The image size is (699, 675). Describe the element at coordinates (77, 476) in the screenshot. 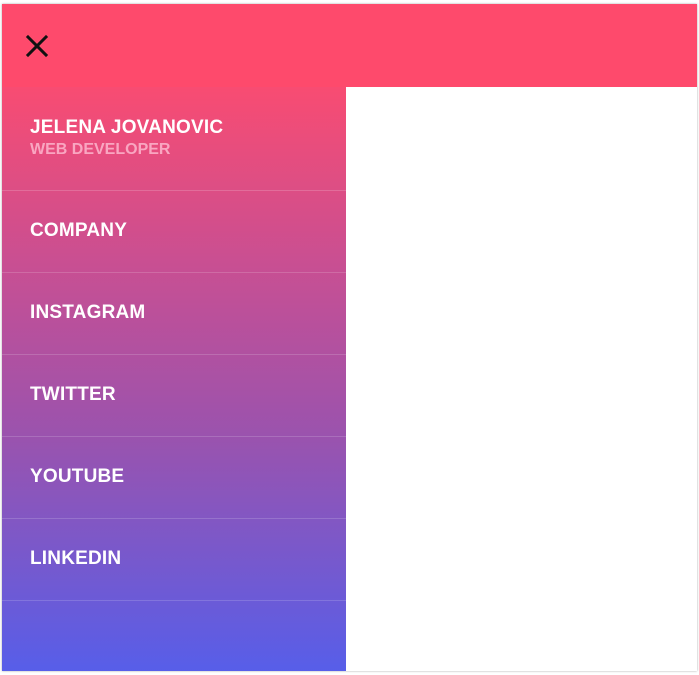

I see `menu-item-label: YOUTUBE` at that location.